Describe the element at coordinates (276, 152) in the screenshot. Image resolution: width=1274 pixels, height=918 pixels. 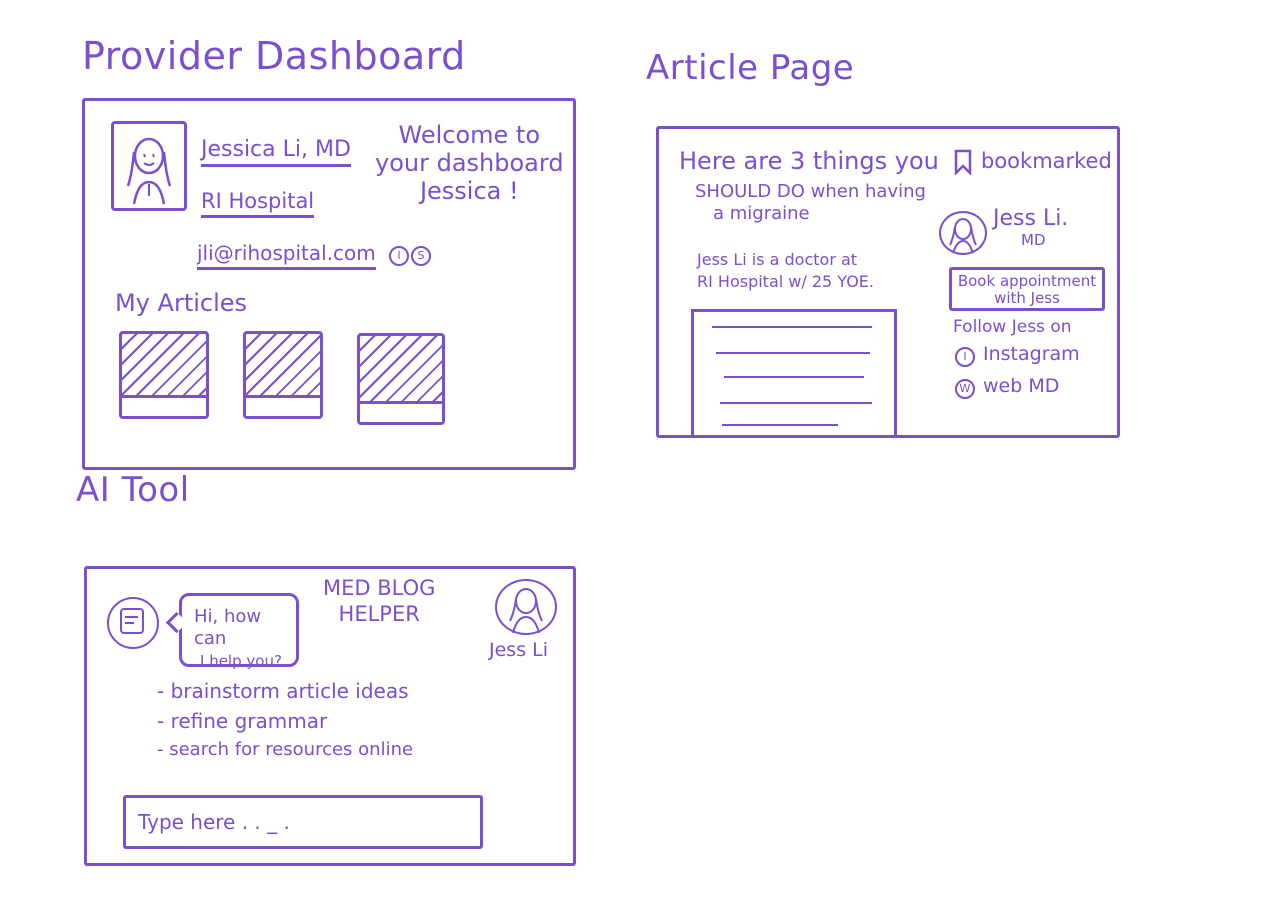
I see `provider-name: Jessica Li, MD` at that location.